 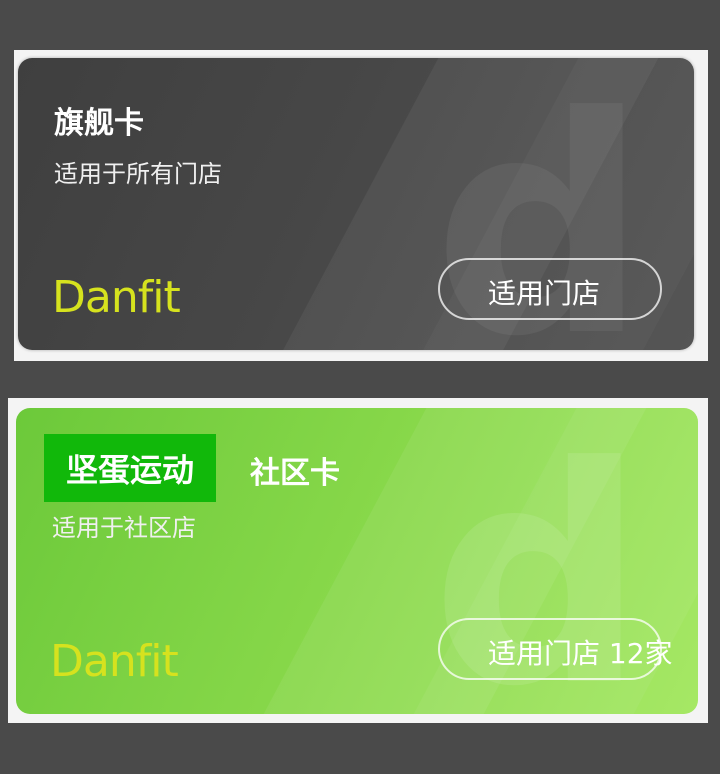 I want to click on applicable-stores-button: 适用门店 12家, so click(x=555, y=649).